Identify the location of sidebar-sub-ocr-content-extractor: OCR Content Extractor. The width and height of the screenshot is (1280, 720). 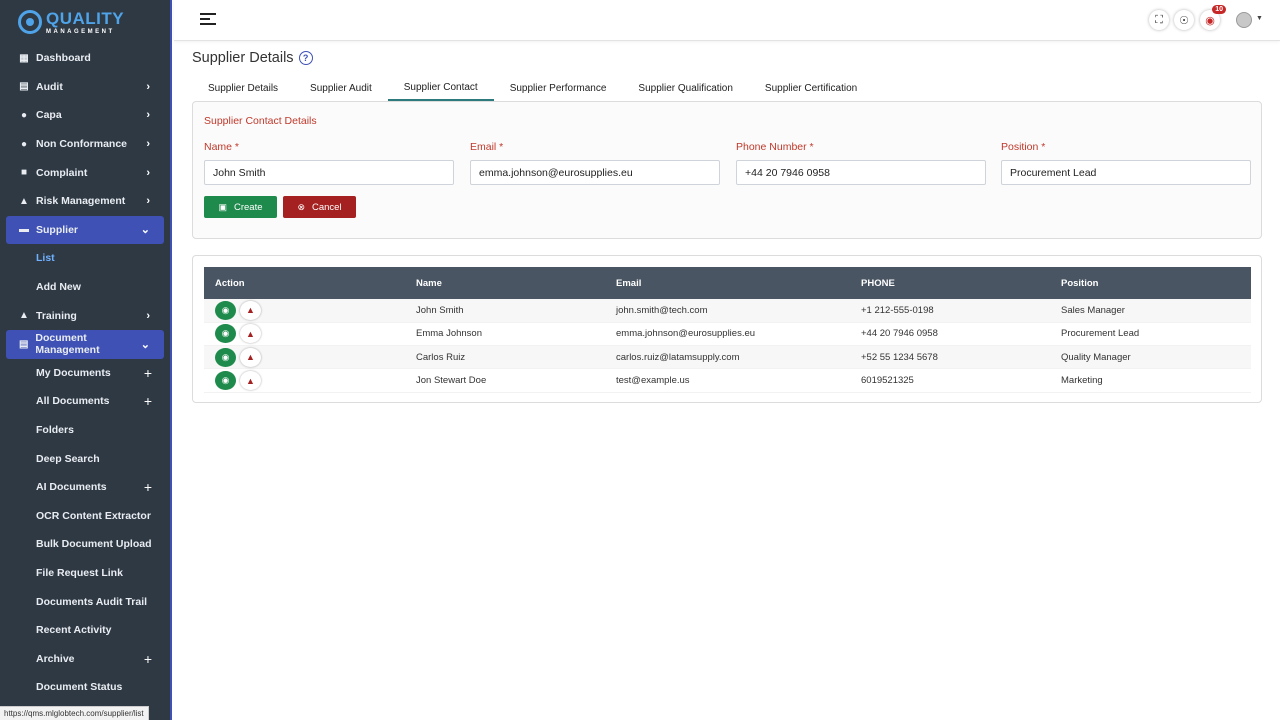
(85, 516).